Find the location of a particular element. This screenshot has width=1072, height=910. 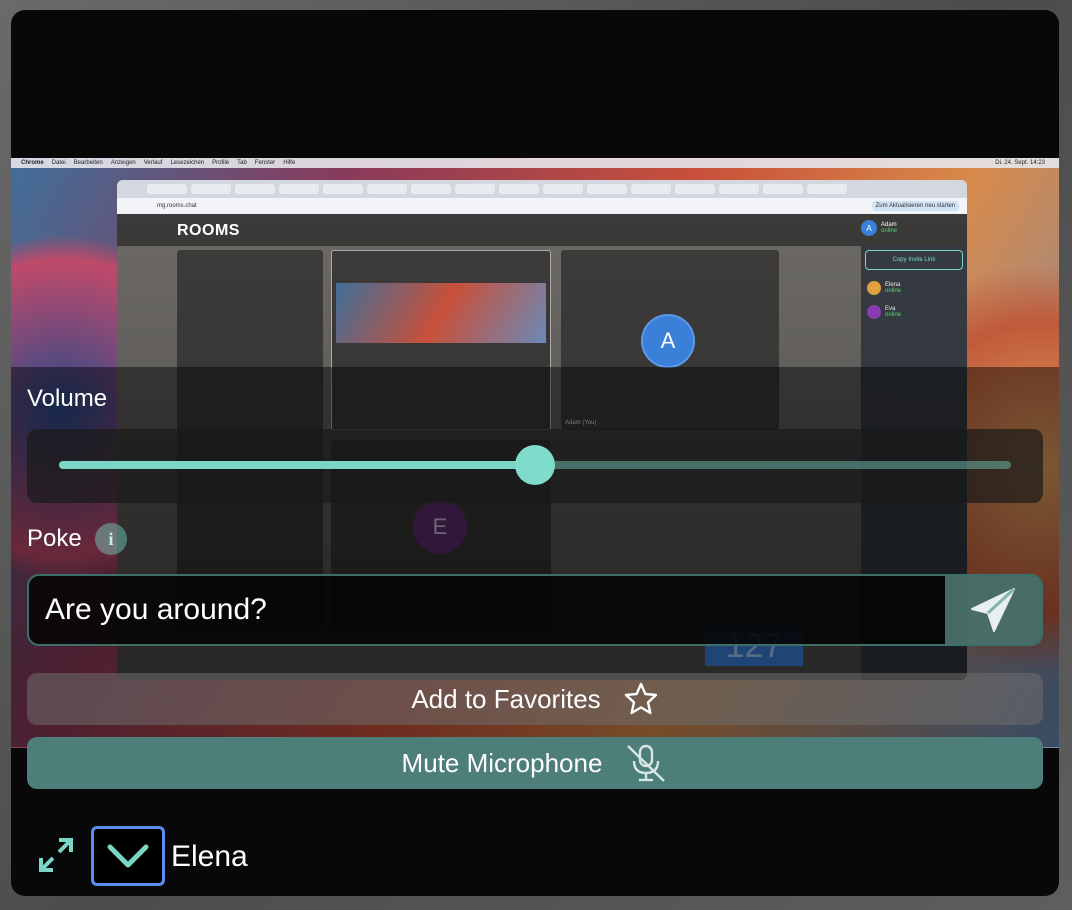

favorites-label: Add to Favorites is located at coordinates (506, 698).